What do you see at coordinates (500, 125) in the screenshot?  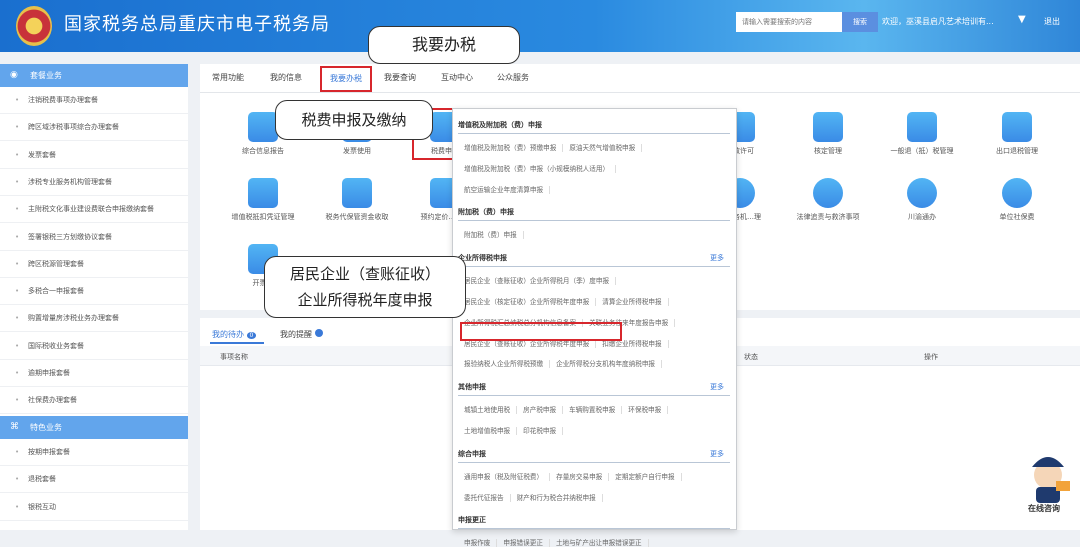 I see `section-title: 增值税及附加税（费）申报` at bounding box center [500, 125].